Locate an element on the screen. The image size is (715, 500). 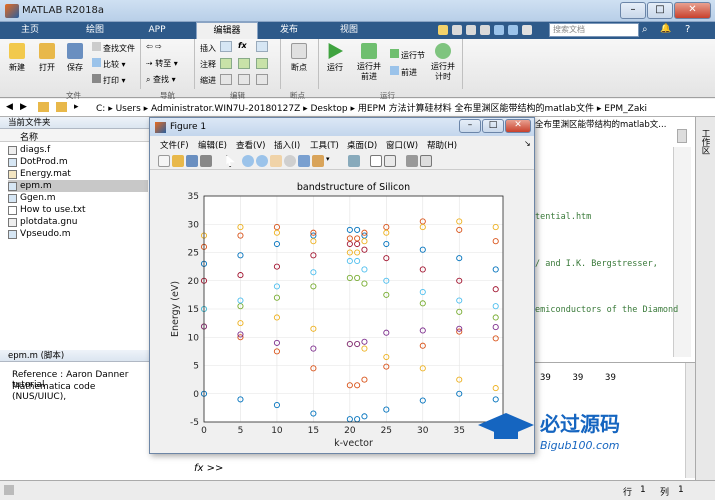
open-button: 打开 is located at coordinates (47, 58).